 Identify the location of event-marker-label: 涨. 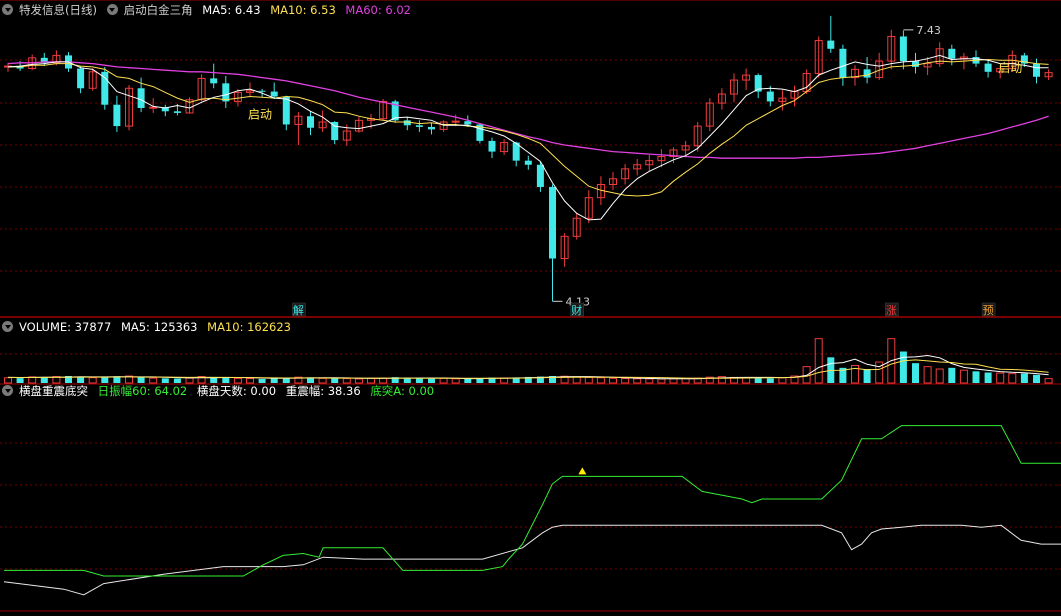
(891, 310).